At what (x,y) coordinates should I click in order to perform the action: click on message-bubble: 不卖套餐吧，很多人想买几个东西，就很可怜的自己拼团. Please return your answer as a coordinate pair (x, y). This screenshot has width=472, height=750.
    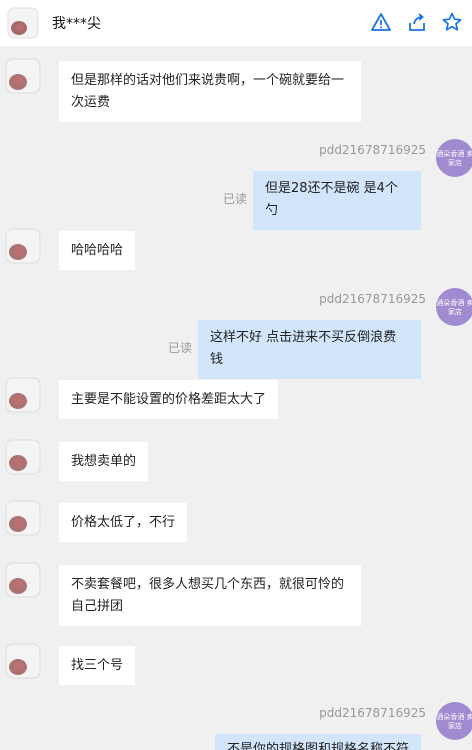
    Looking at the image, I should click on (210, 595).